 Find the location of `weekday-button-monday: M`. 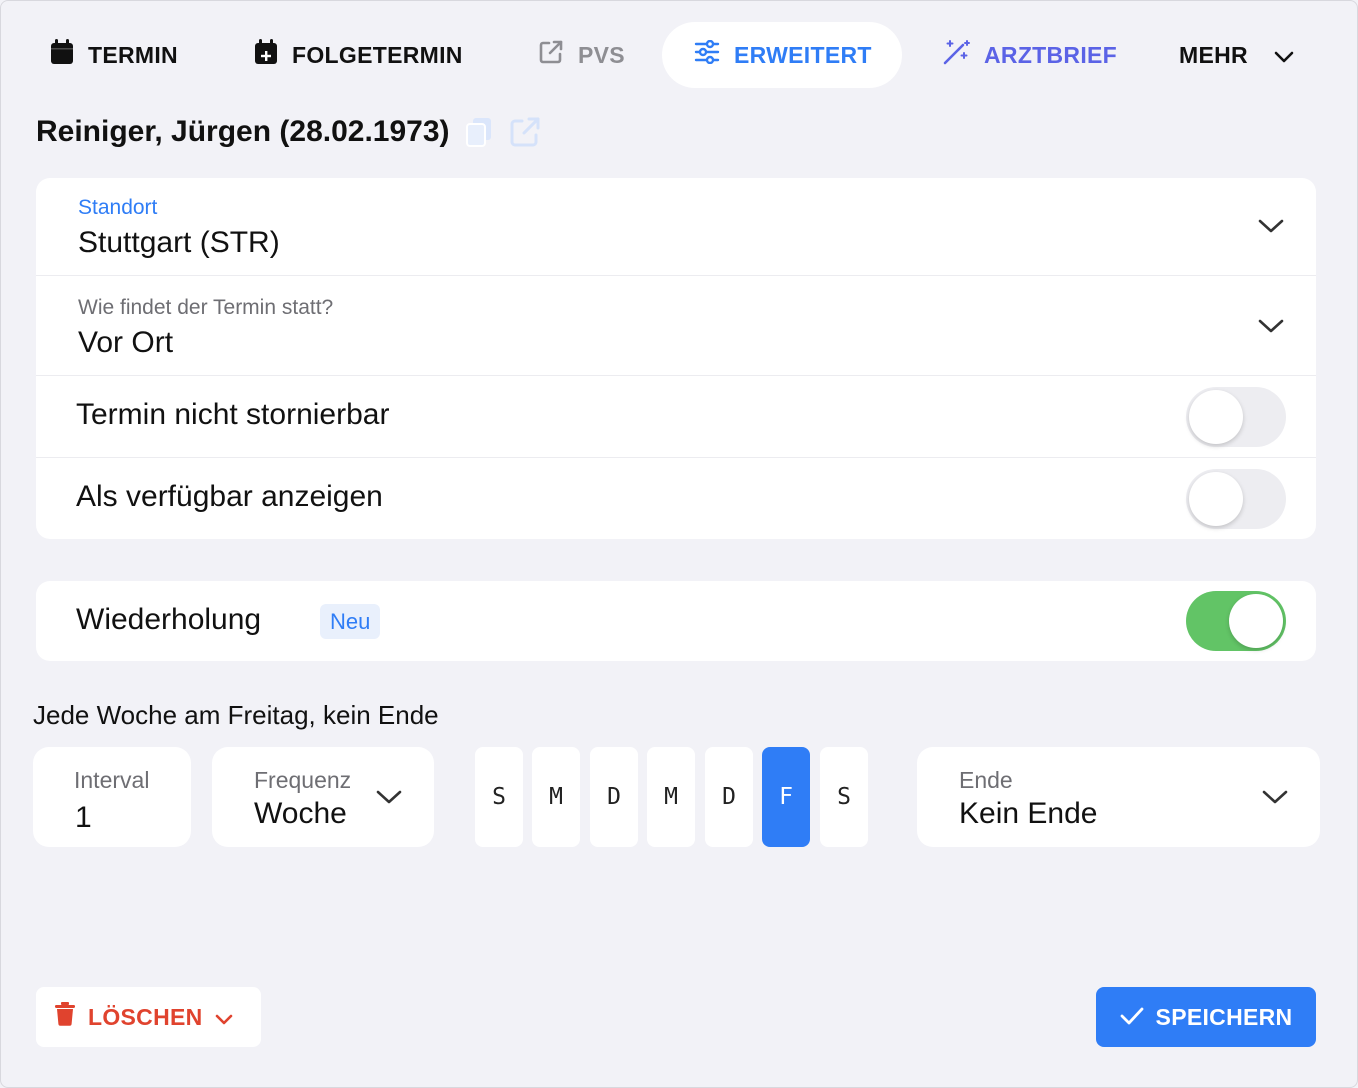

weekday-button-monday: M is located at coordinates (556, 797).